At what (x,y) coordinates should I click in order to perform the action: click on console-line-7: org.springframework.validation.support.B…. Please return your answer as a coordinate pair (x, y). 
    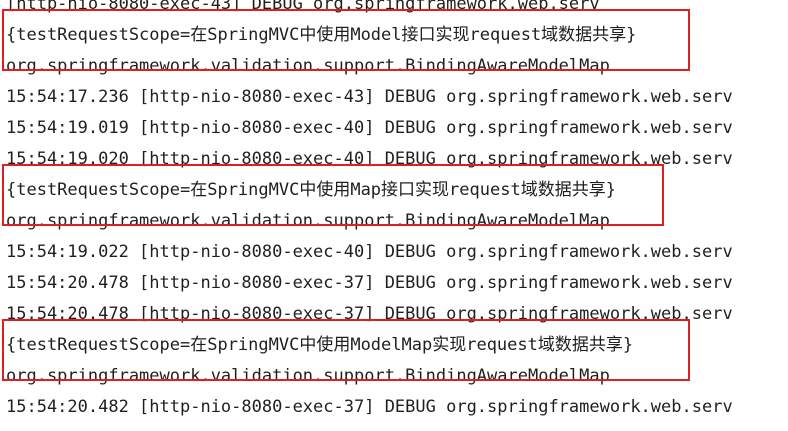
    Looking at the image, I should click on (308, 221).